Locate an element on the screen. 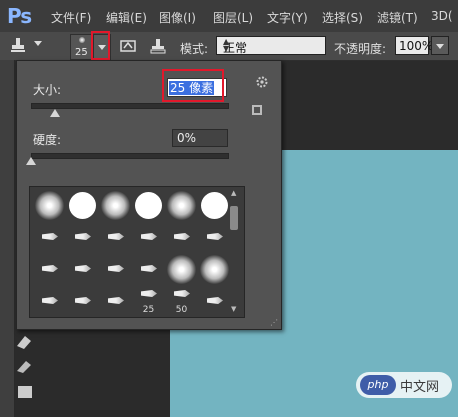  size-slider-track is located at coordinates (130, 106).